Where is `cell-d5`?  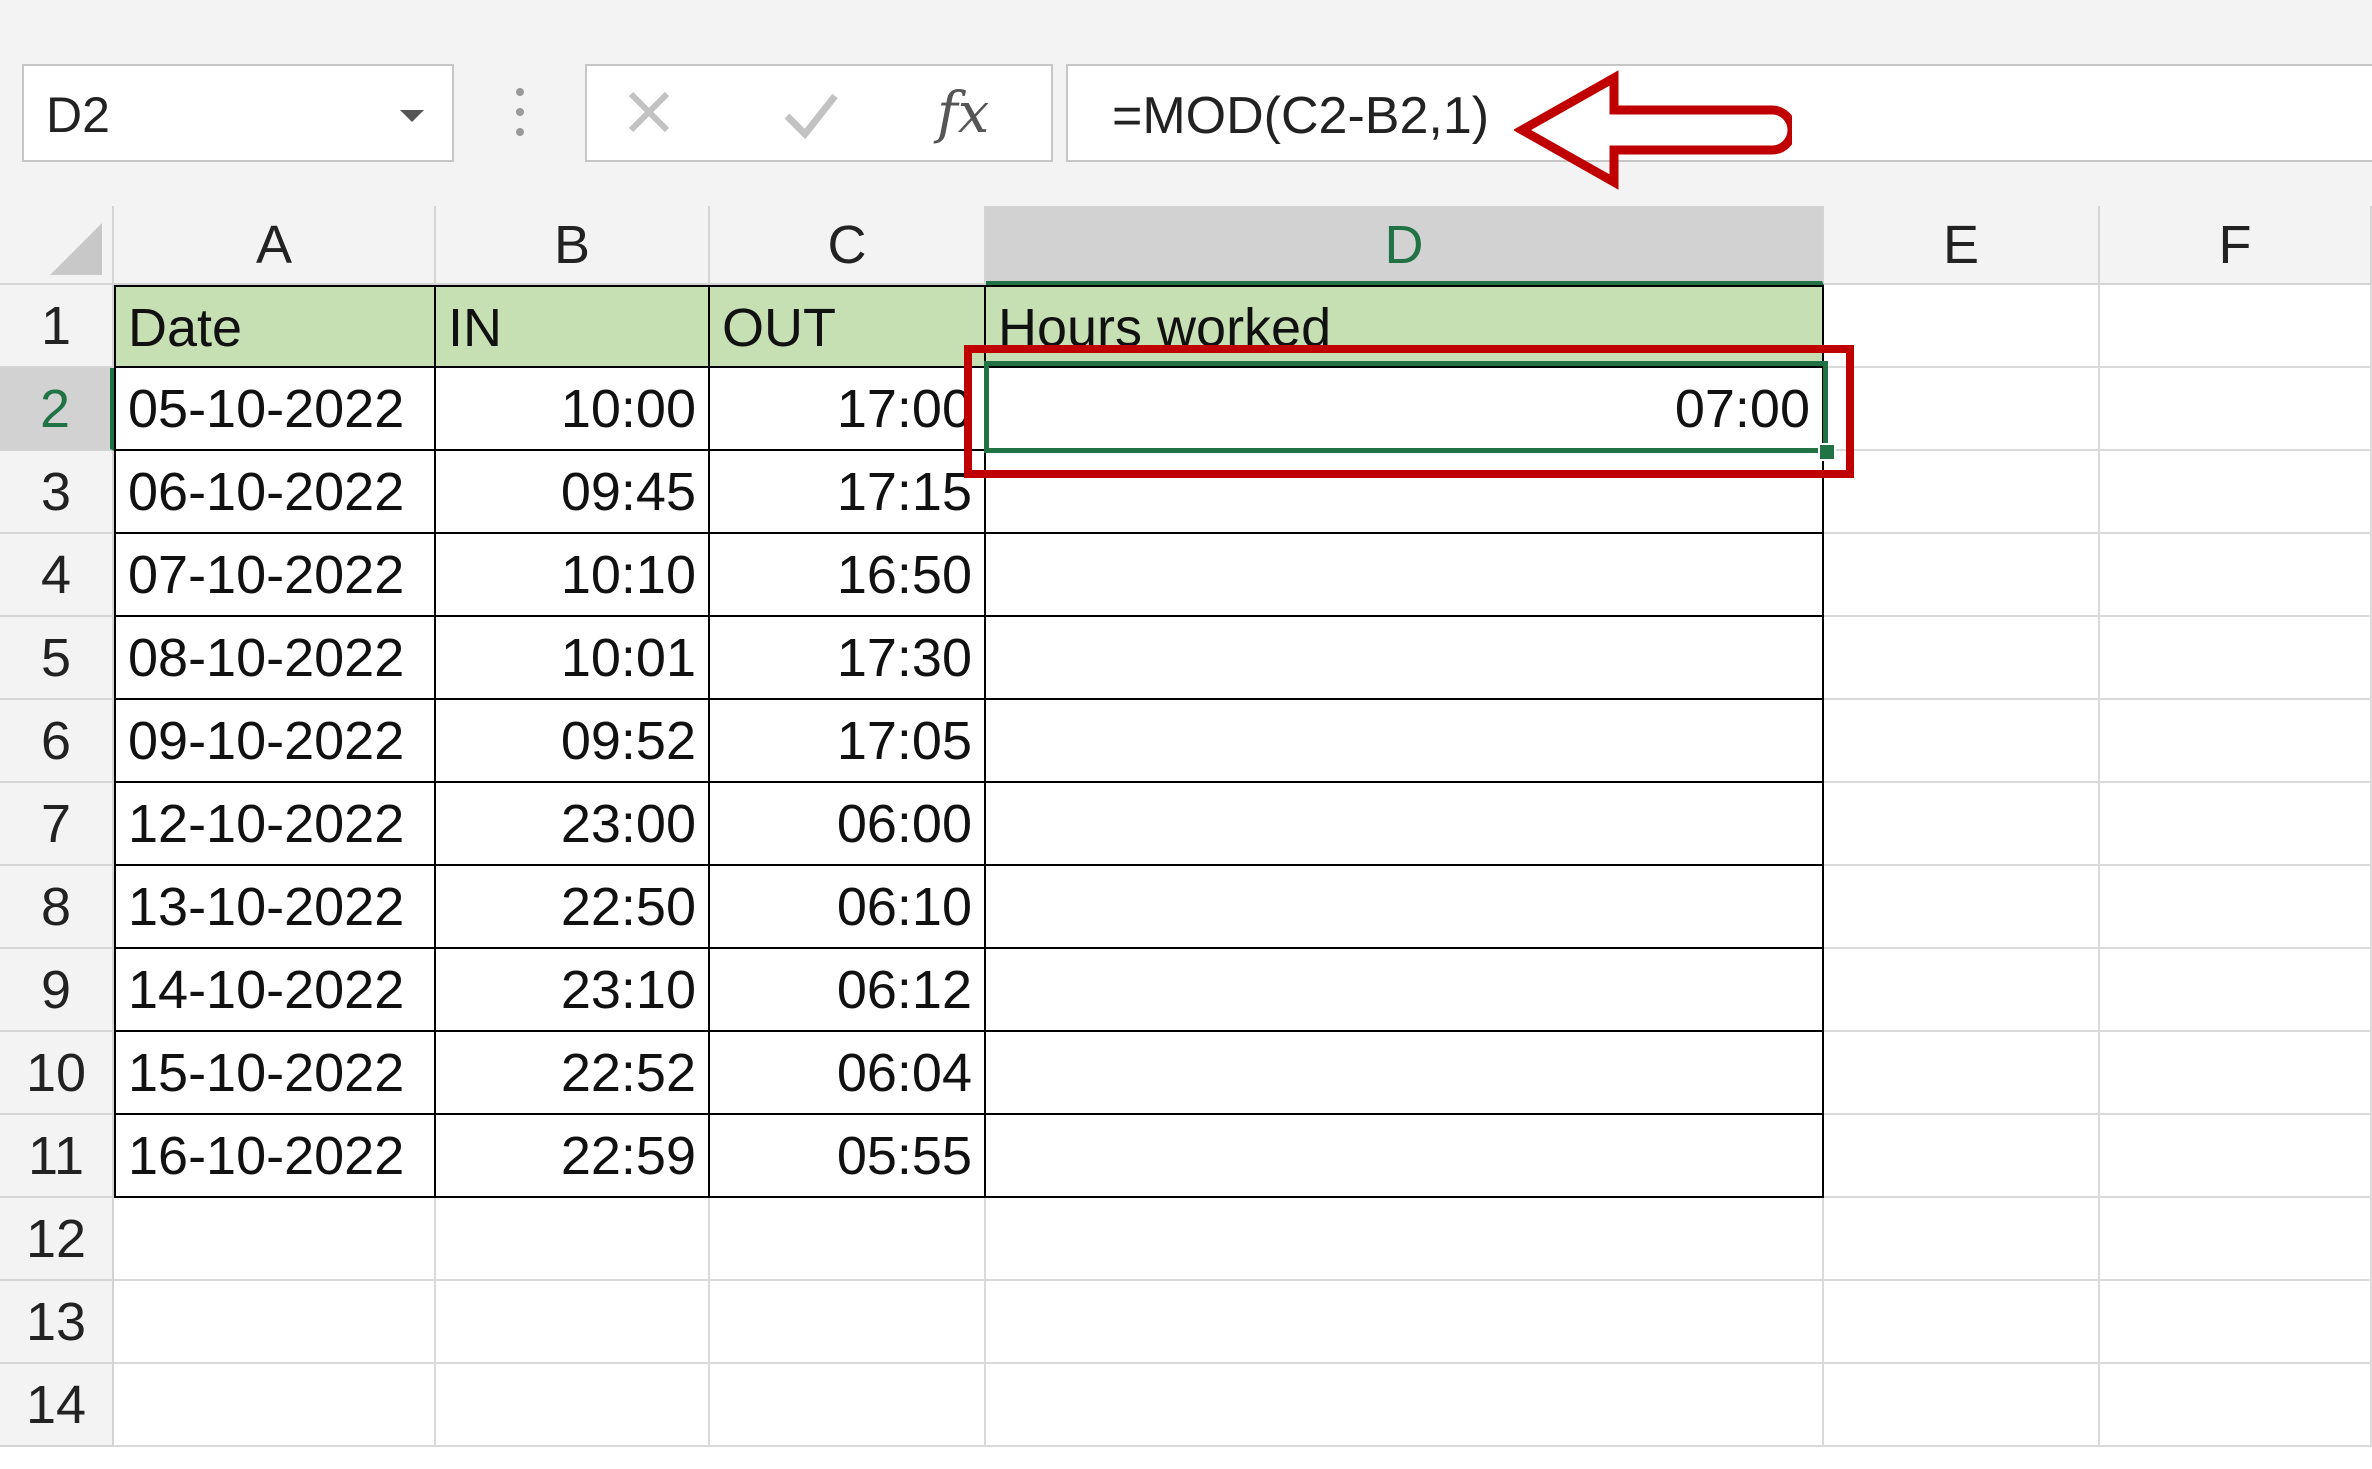 cell-d5 is located at coordinates (1405, 658).